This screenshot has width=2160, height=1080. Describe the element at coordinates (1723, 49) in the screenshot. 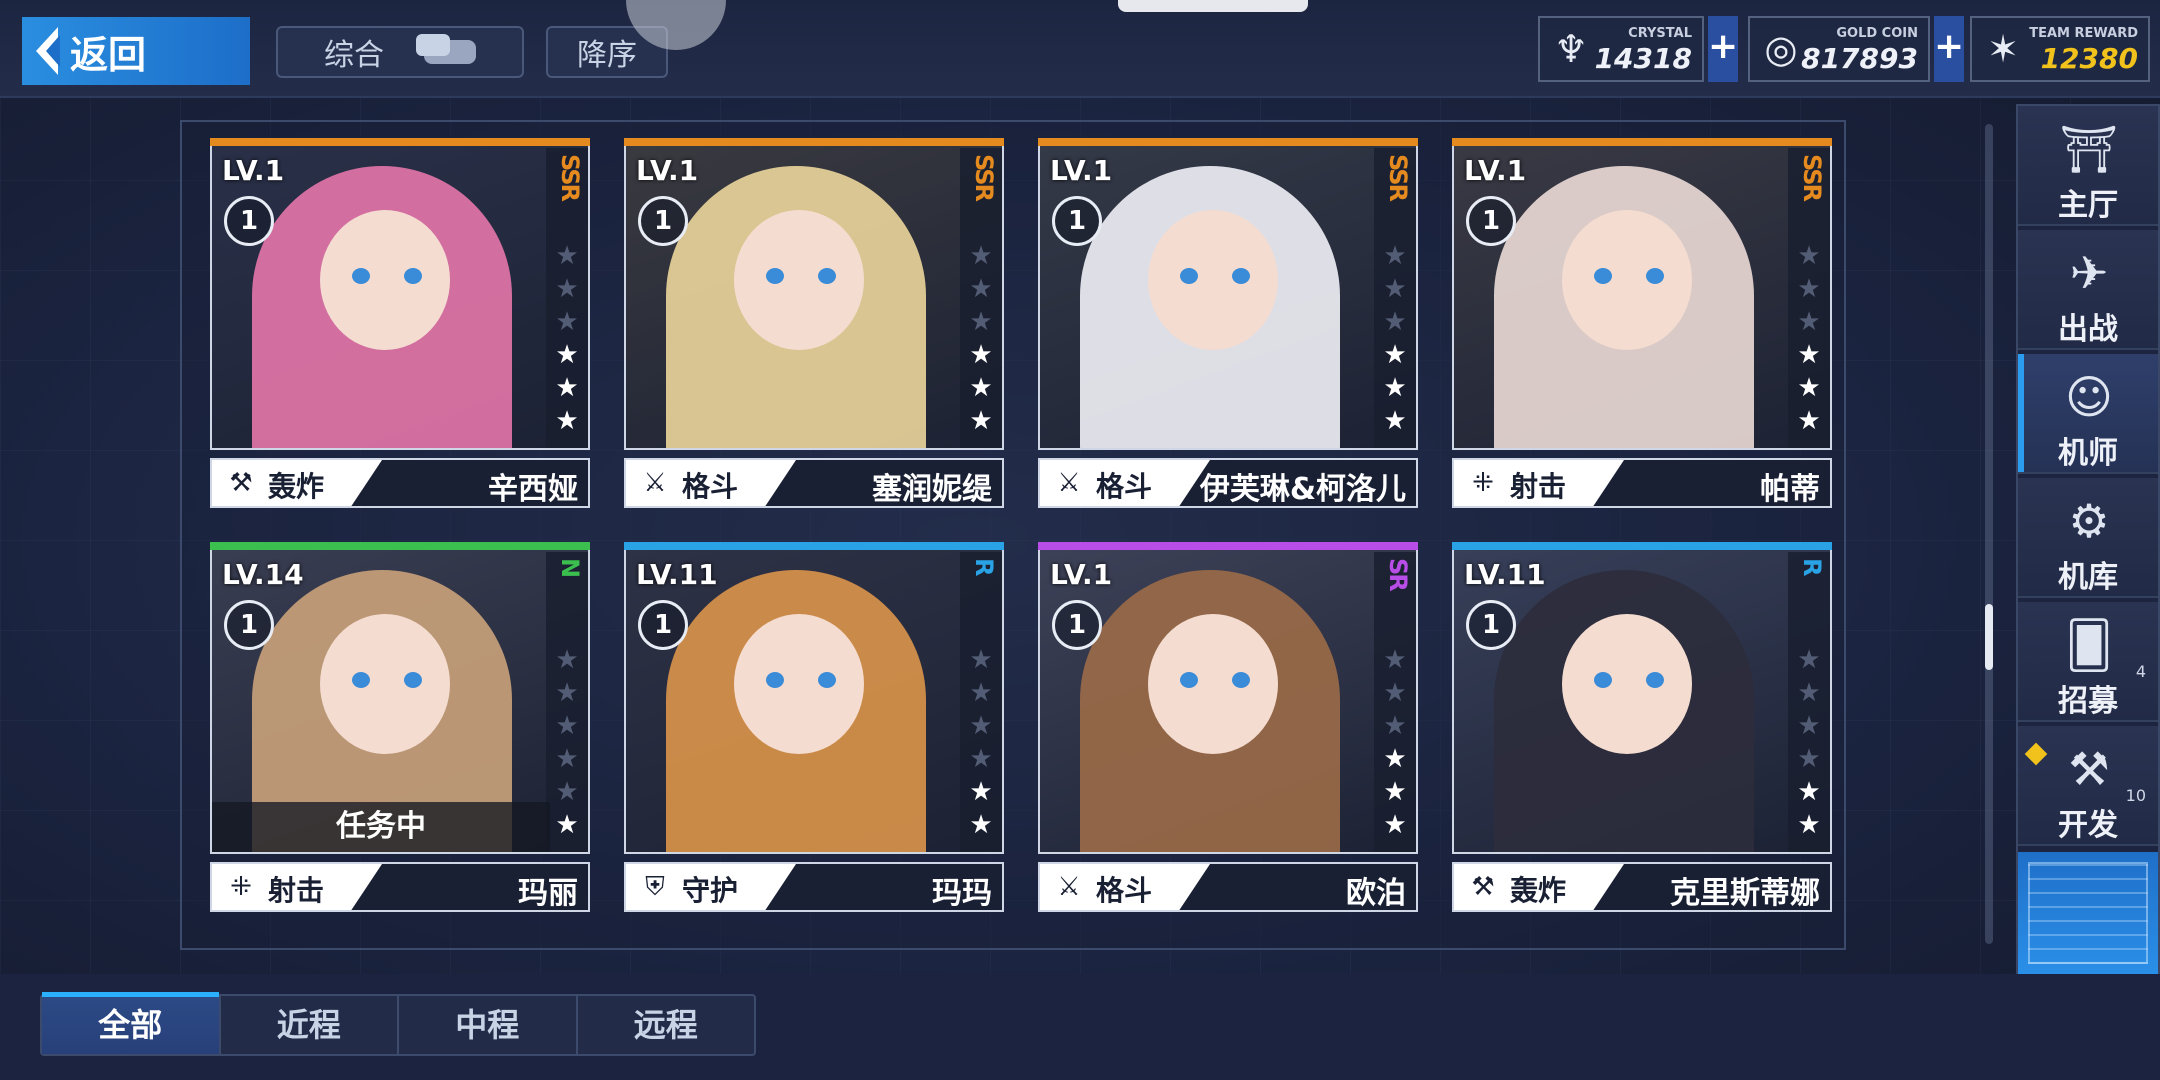

I see `add-crystal-button: +` at that location.